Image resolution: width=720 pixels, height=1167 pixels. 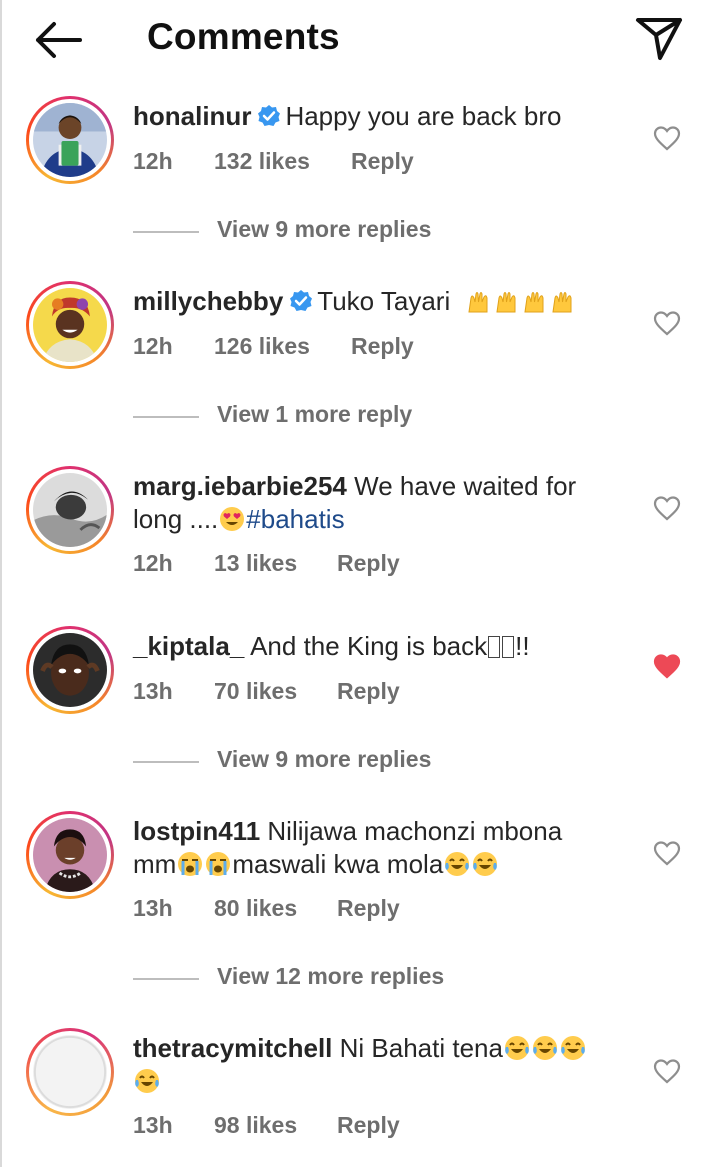 What do you see at coordinates (255, 563) in the screenshot?
I see `comment-likes: 13 likes` at bounding box center [255, 563].